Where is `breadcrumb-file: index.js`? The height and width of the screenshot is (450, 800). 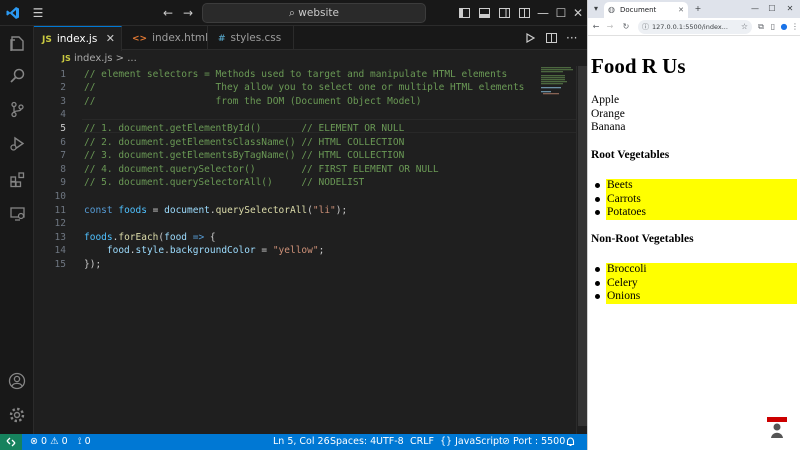
breadcrumb-file: index.js is located at coordinates (93, 58).